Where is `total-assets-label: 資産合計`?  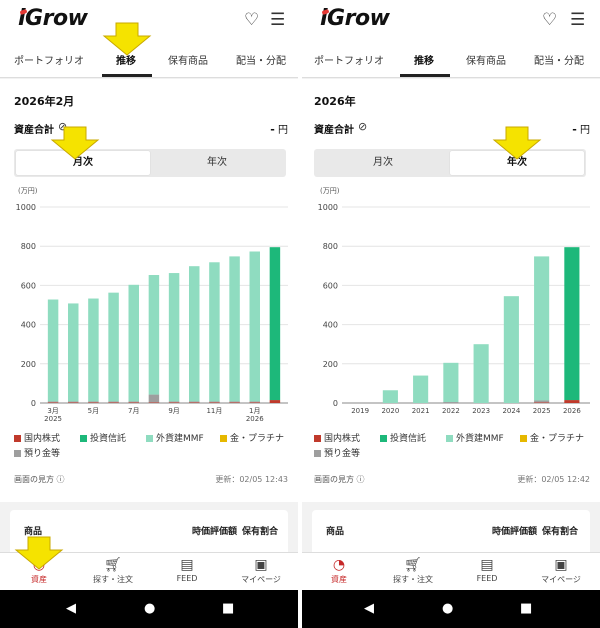 total-assets-label: 資産合計 is located at coordinates (34, 130).